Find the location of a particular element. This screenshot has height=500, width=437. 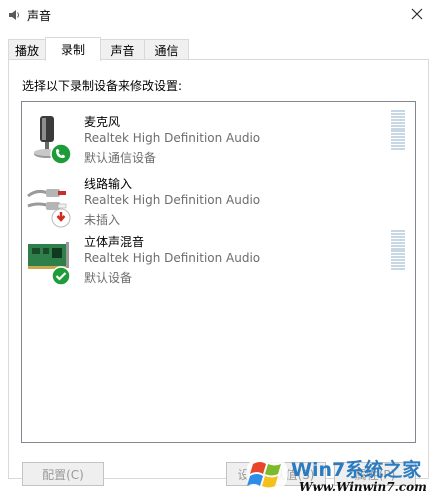

device-status: 默认设备 is located at coordinates (108, 278).